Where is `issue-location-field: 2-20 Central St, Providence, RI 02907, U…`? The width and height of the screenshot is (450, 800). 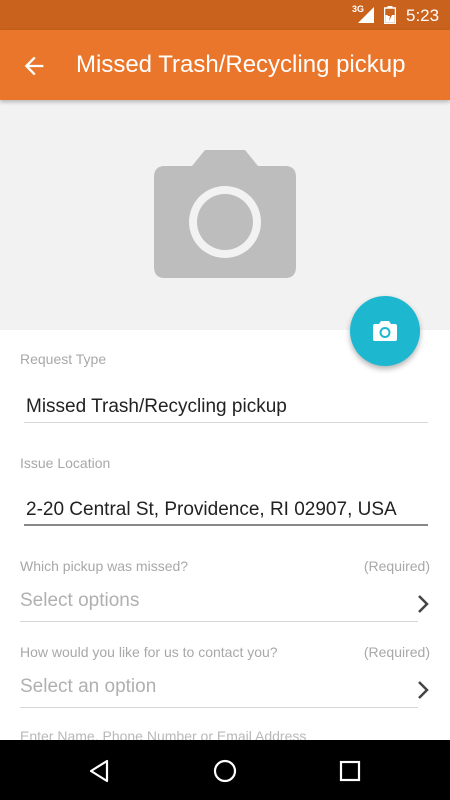
issue-location-field: 2-20 Central St, Providence, RI 02907, U… is located at coordinates (211, 510).